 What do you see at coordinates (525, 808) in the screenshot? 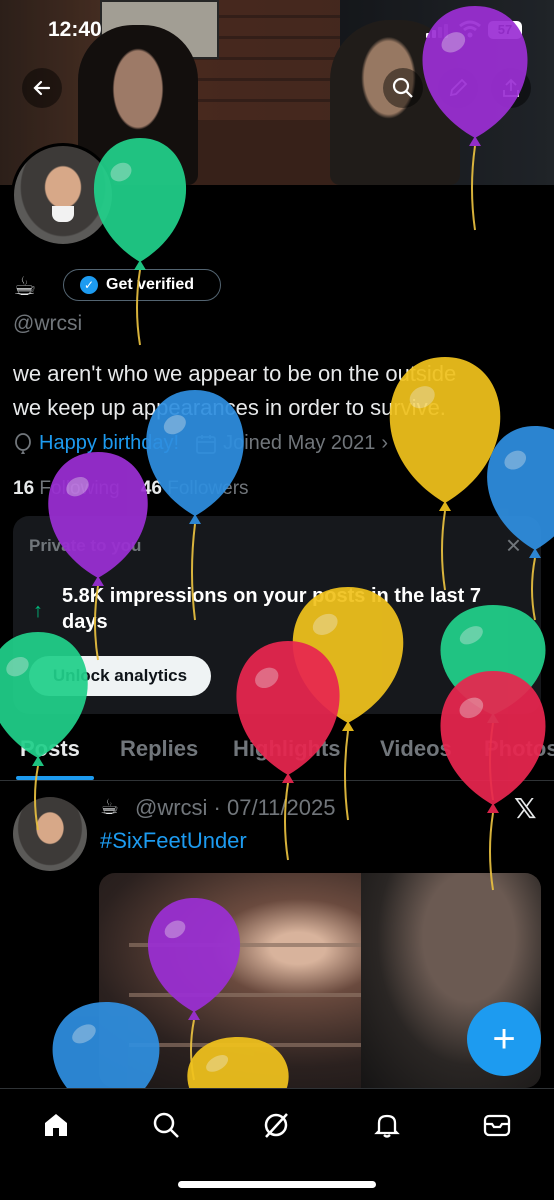
I see `x-logo-icon: 𝕏` at bounding box center [525, 808].